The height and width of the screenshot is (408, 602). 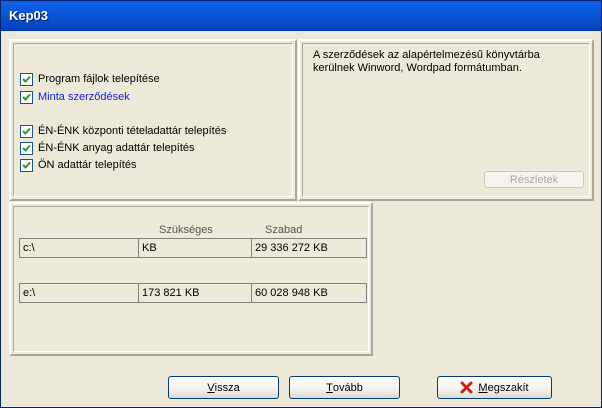 What do you see at coordinates (186, 230) in the screenshot?
I see `required-column-header: Szükséges` at bounding box center [186, 230].